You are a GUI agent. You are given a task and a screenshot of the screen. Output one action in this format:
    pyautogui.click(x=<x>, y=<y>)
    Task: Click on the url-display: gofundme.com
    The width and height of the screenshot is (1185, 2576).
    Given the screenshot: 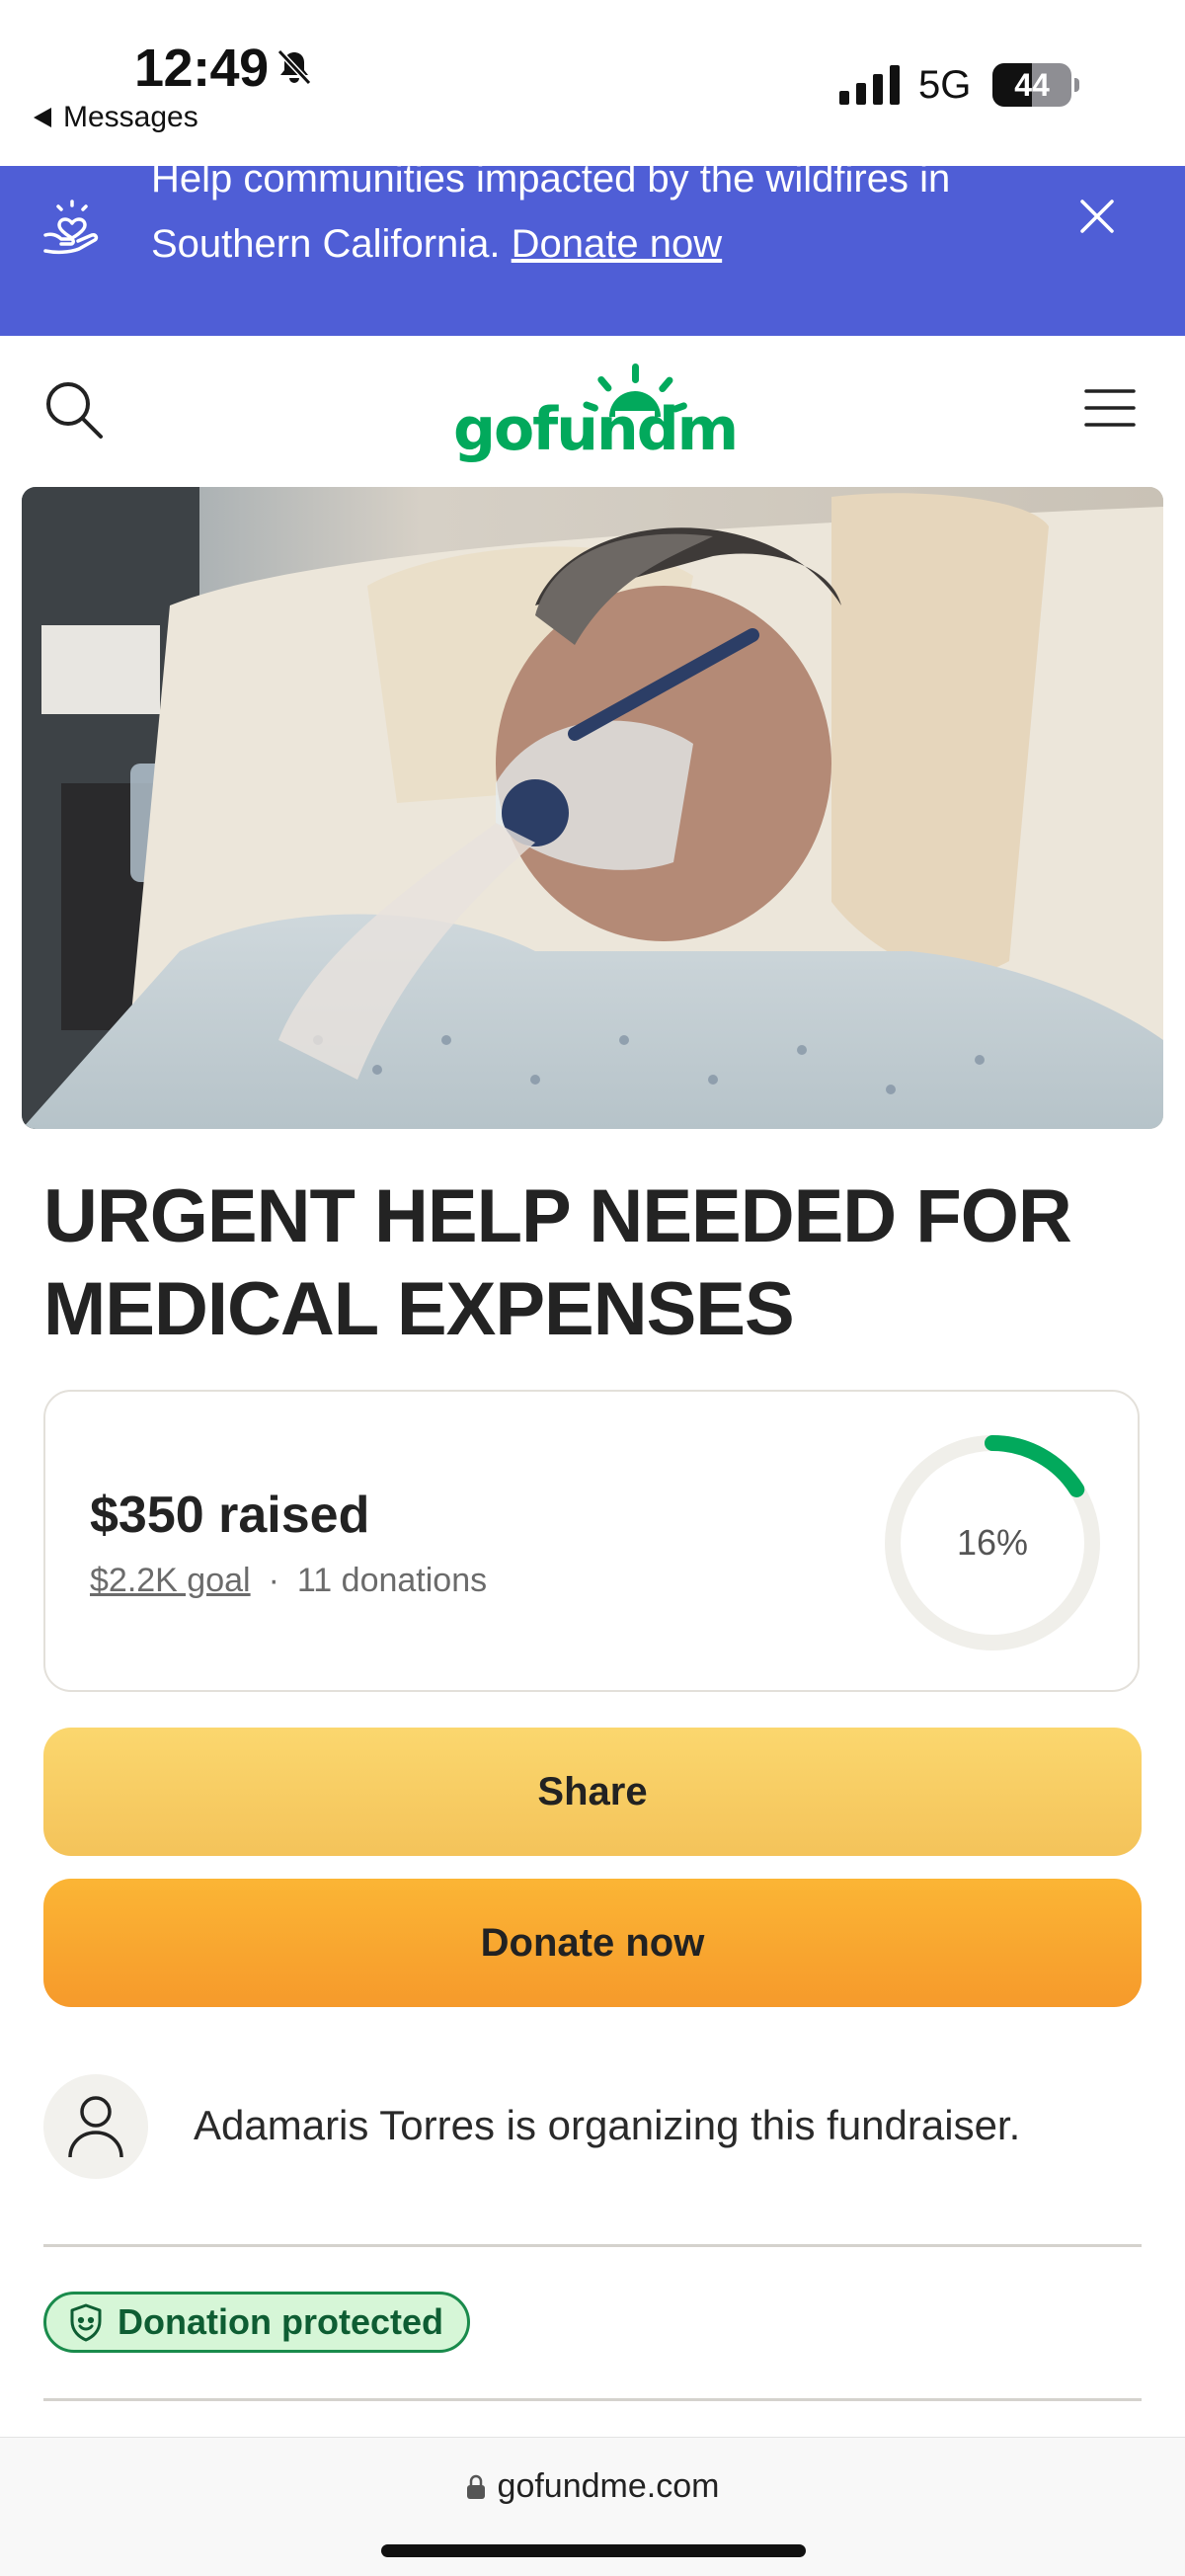 What is the action you would take?
    pyautogui.click(x=592, y=2486)
    